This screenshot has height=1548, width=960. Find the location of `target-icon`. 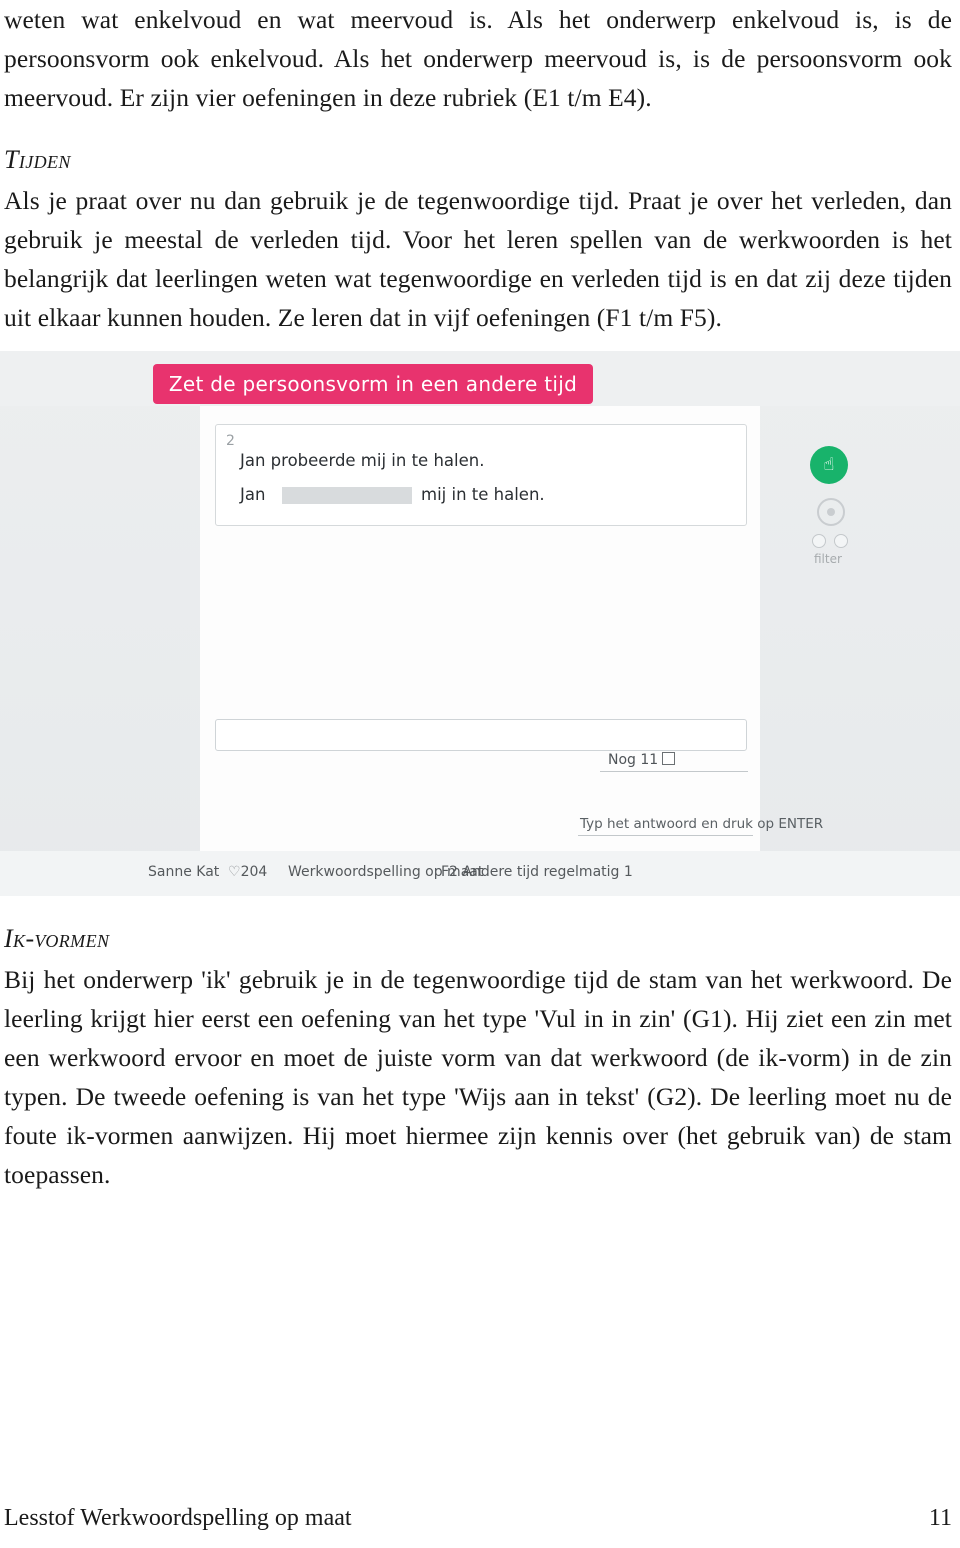

target-icon is located at coordinates (831, 512).